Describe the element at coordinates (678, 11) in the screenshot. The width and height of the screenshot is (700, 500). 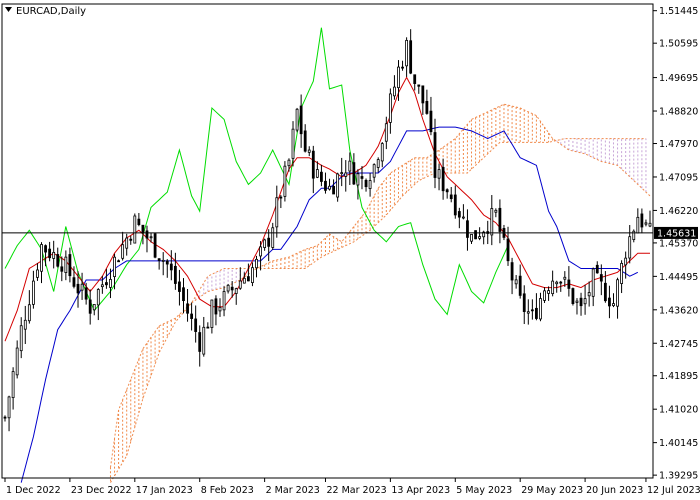
I see `y-tick-label: 1.51445` at that location.